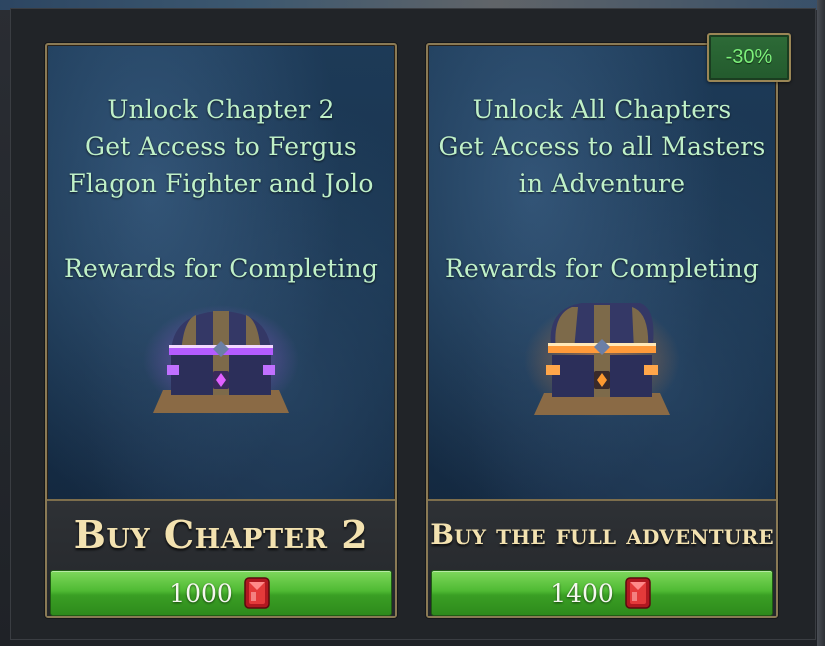 The width and height of the screenshot is (825, 646). Describe the element at coordinates (821, 323) in the screenshot. I see `window-right-edge` at that location.